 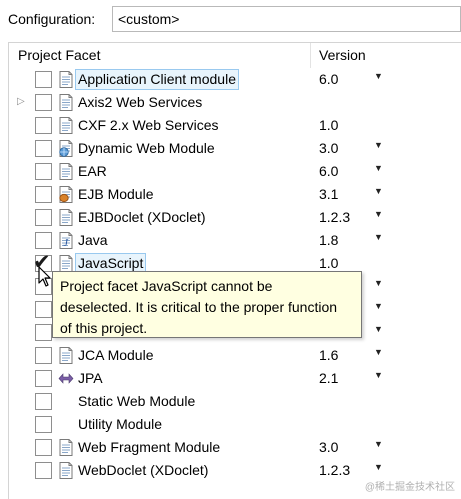 I want to click on mouse-cursor-icon, so click(x=44, y=276).